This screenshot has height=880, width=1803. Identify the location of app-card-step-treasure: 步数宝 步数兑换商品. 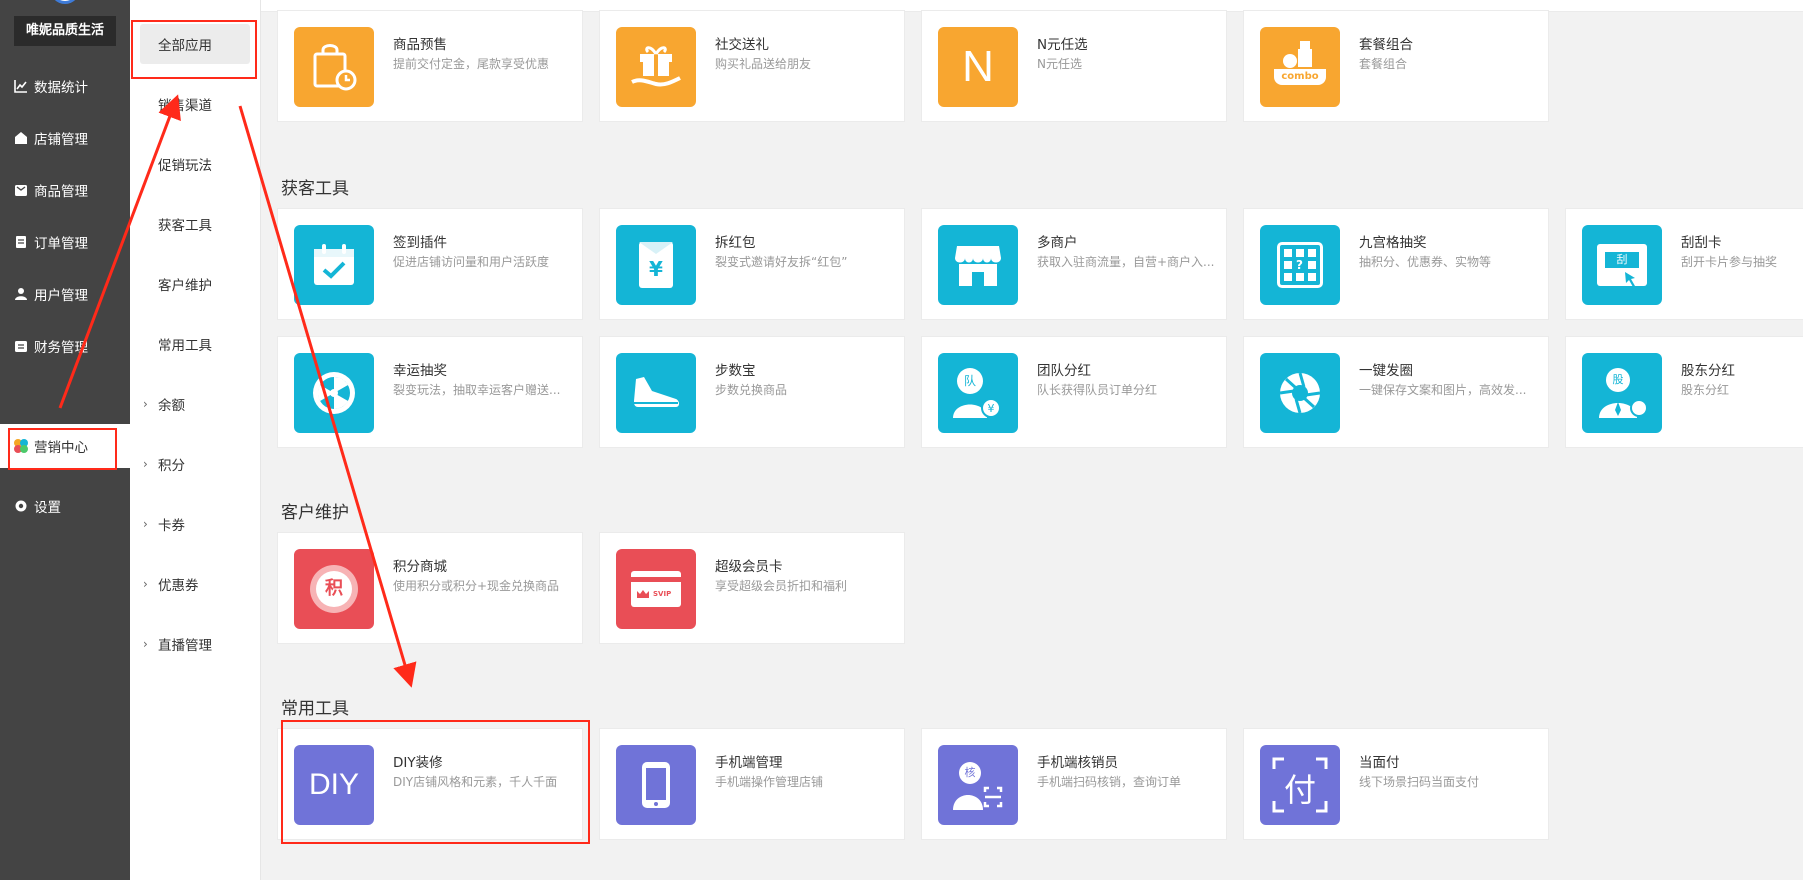
(752, 392).